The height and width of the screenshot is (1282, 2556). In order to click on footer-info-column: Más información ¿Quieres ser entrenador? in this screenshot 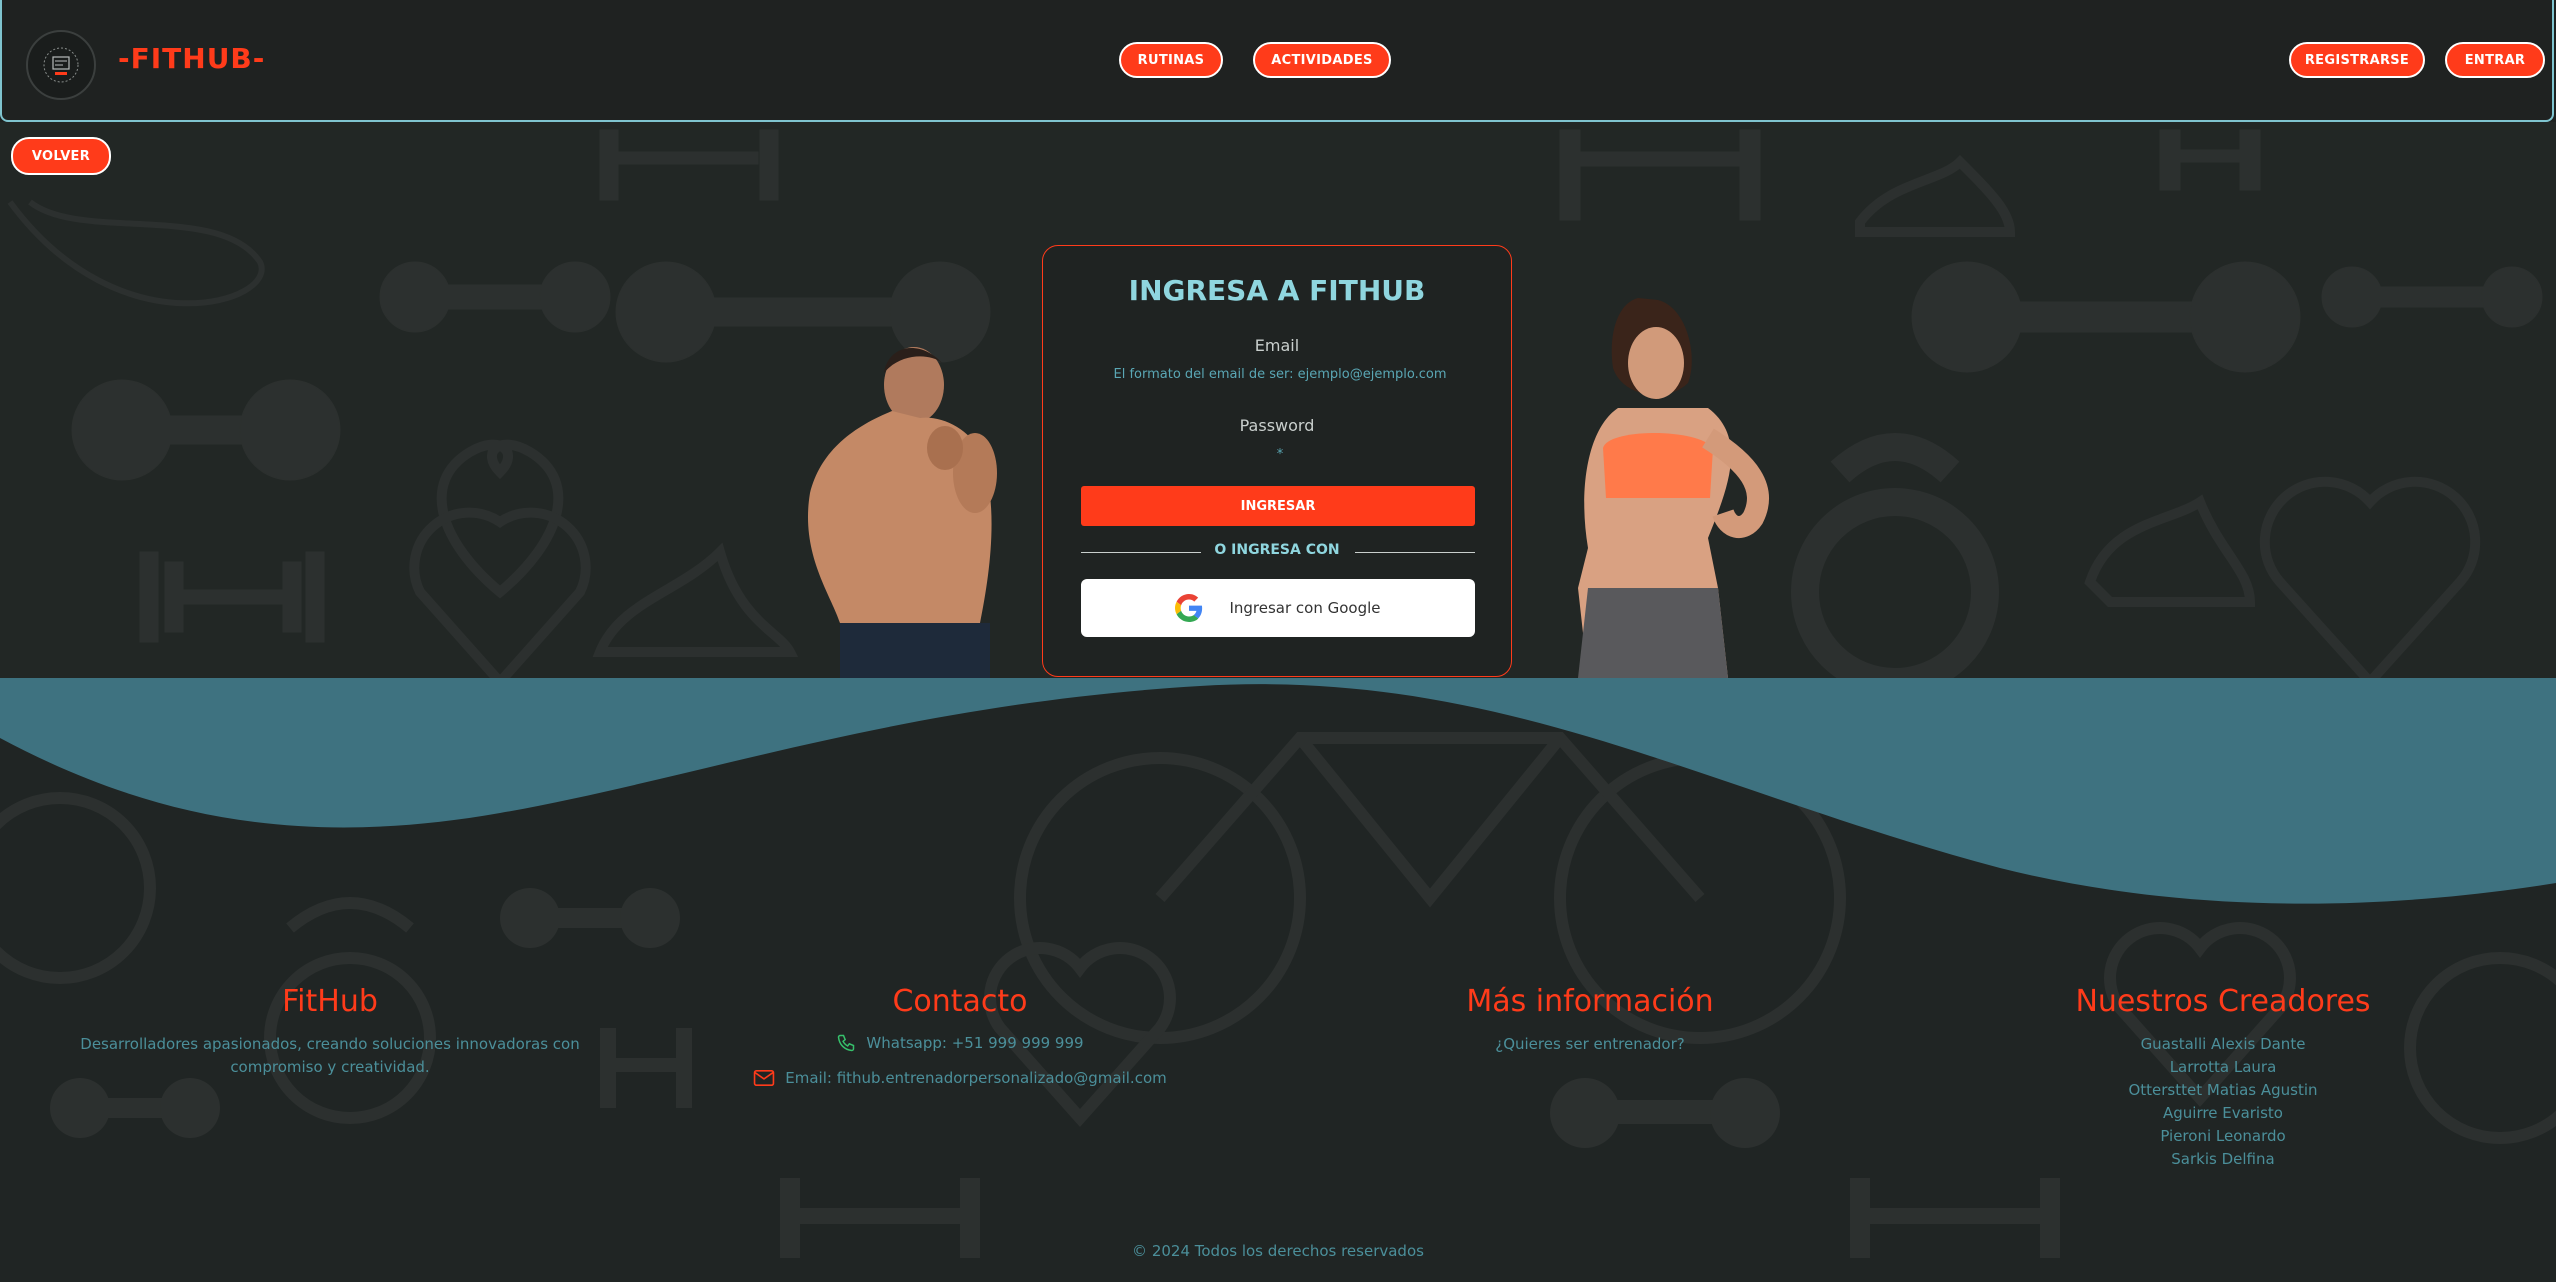, I will do `click(1590, 1020)`.